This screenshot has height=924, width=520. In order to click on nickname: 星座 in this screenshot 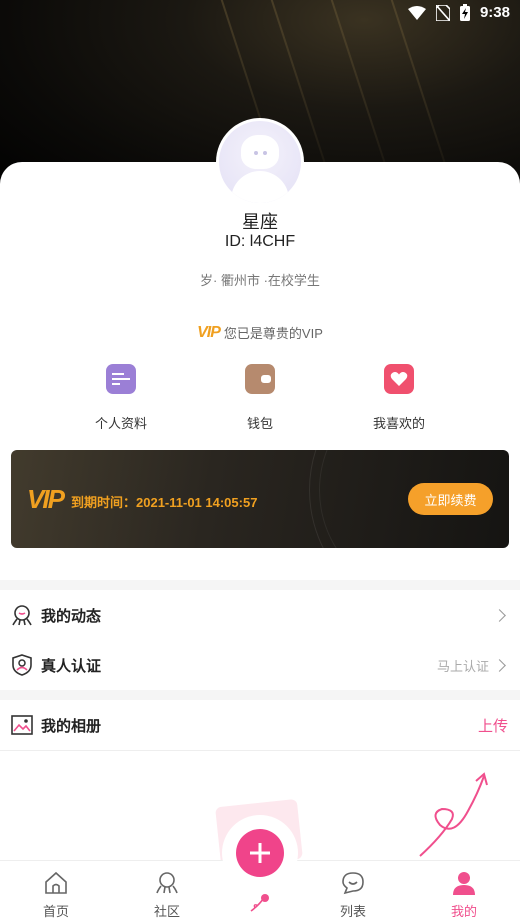, I will do `click(260, 222)`.